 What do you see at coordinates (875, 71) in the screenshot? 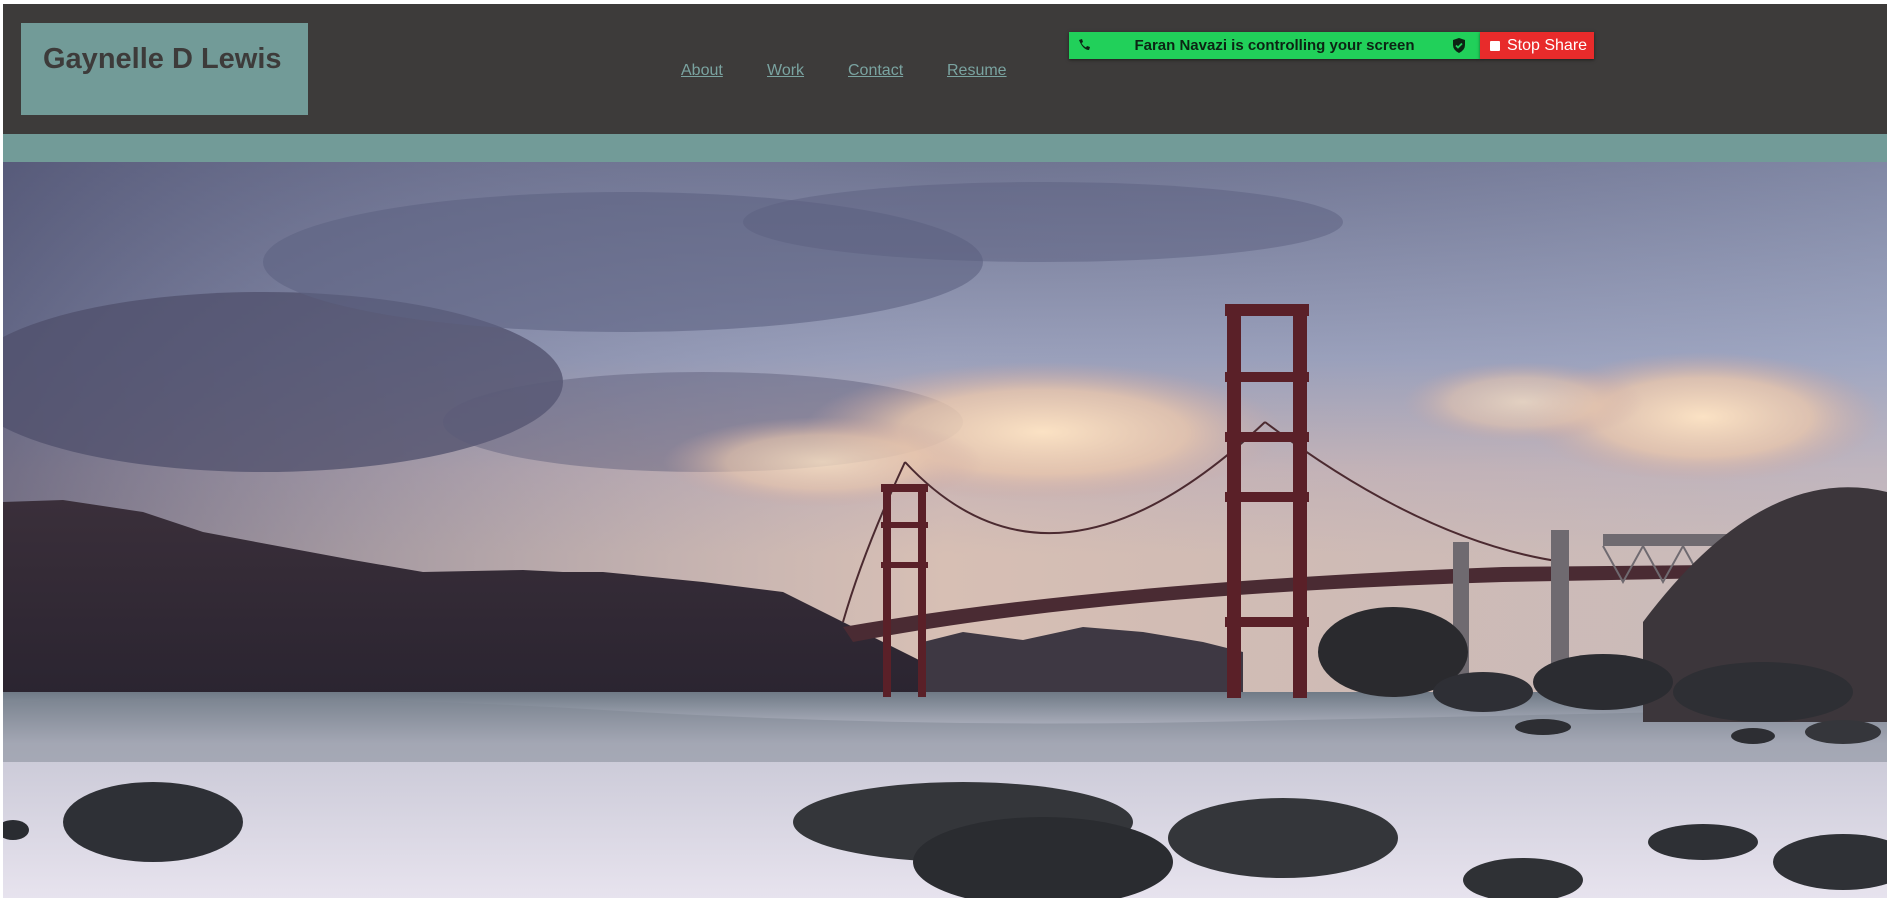
I see `nav-contact-link: Contact` at bounding box center [875, 71].